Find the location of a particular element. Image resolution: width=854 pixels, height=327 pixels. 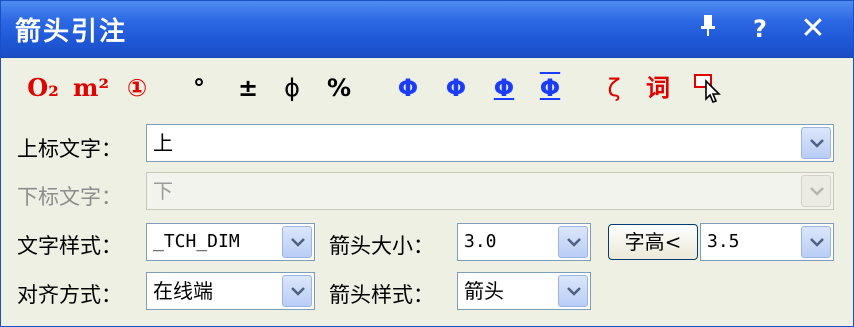

tool-steel-grade-2-label: Φ is located at coordinates (456, 88).